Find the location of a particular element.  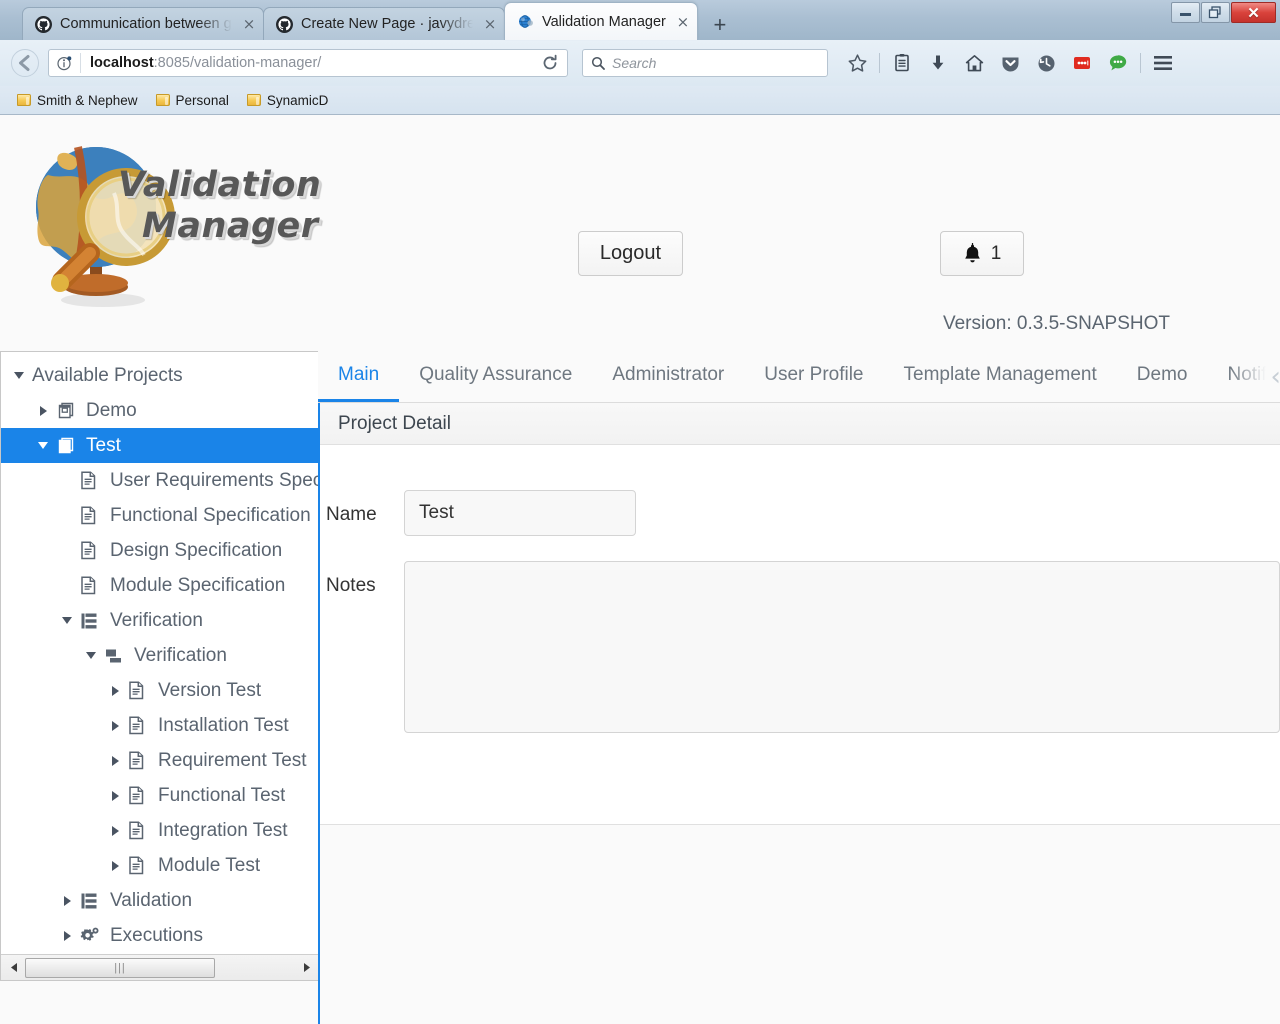

bookmark-item-smith-nephew: Smith & Nephew is located at coordinates (77, 100).